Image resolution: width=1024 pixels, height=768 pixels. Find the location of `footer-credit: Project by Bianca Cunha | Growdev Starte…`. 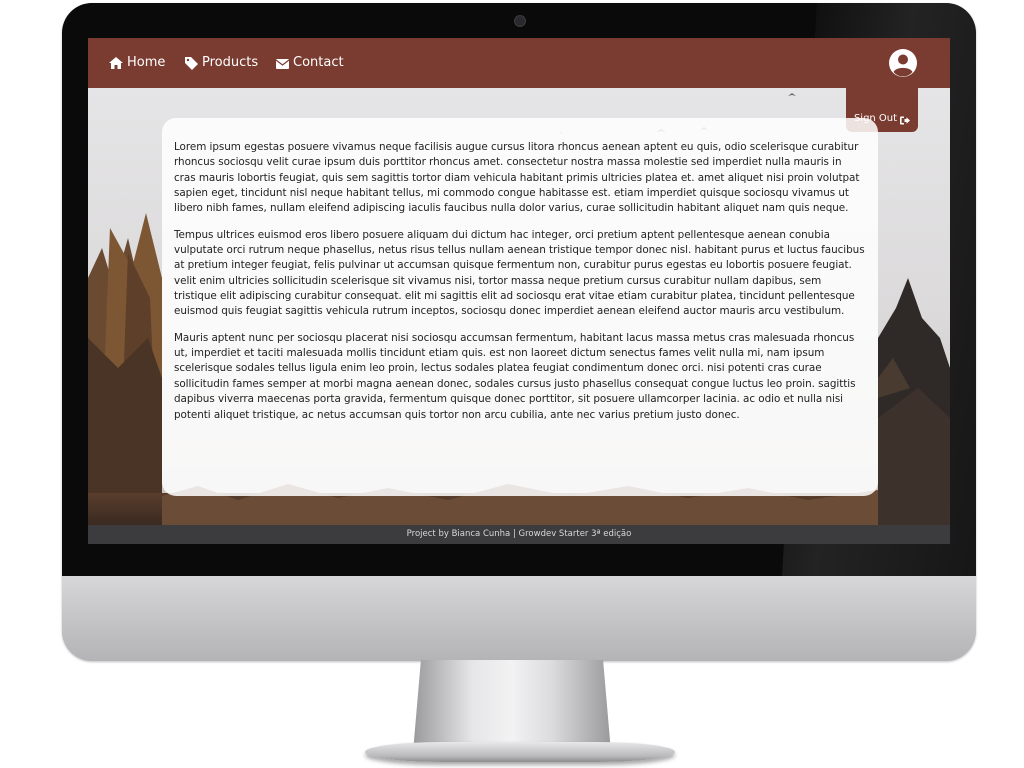

footer-credit: Project by Bianca Cunha | Growdev Starte… is located at coordinates (519, 534).